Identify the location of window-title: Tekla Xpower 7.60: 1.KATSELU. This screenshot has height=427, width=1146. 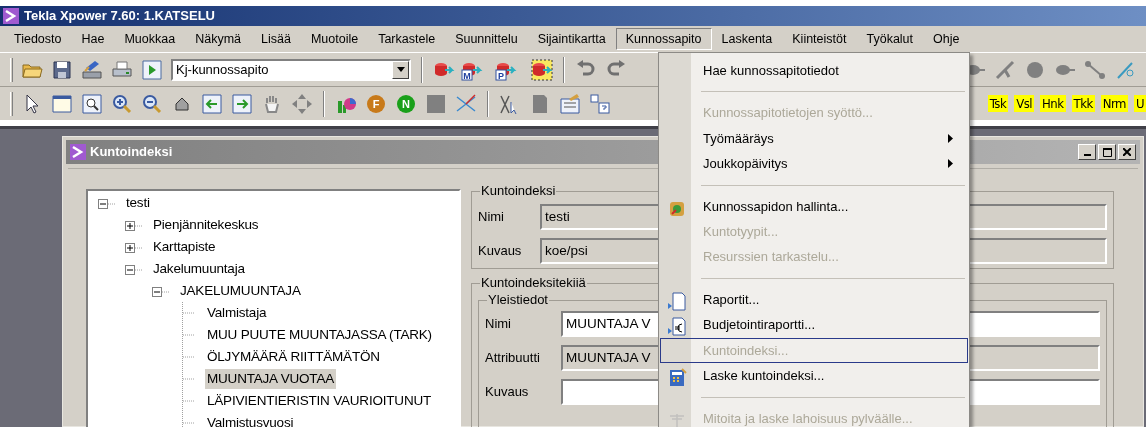
(119, 16).